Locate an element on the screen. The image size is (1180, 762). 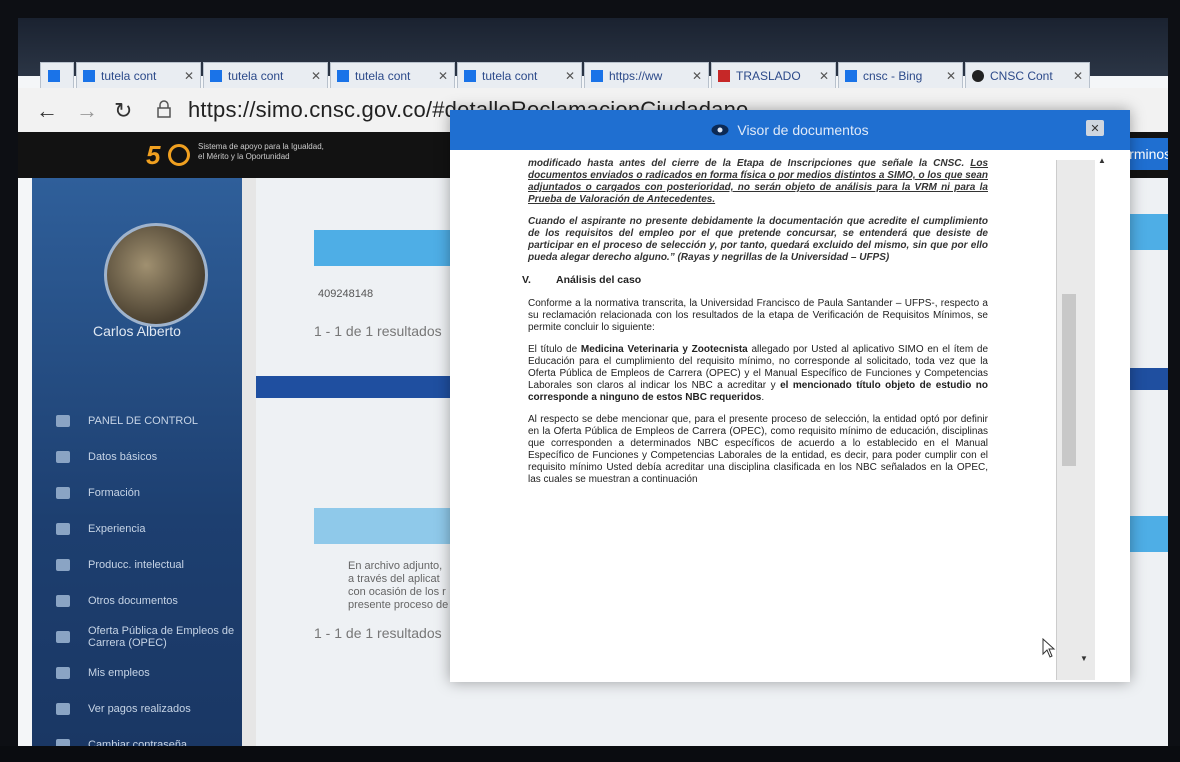
modal-title: Visor de documentos is located at coordinates (803, 130).